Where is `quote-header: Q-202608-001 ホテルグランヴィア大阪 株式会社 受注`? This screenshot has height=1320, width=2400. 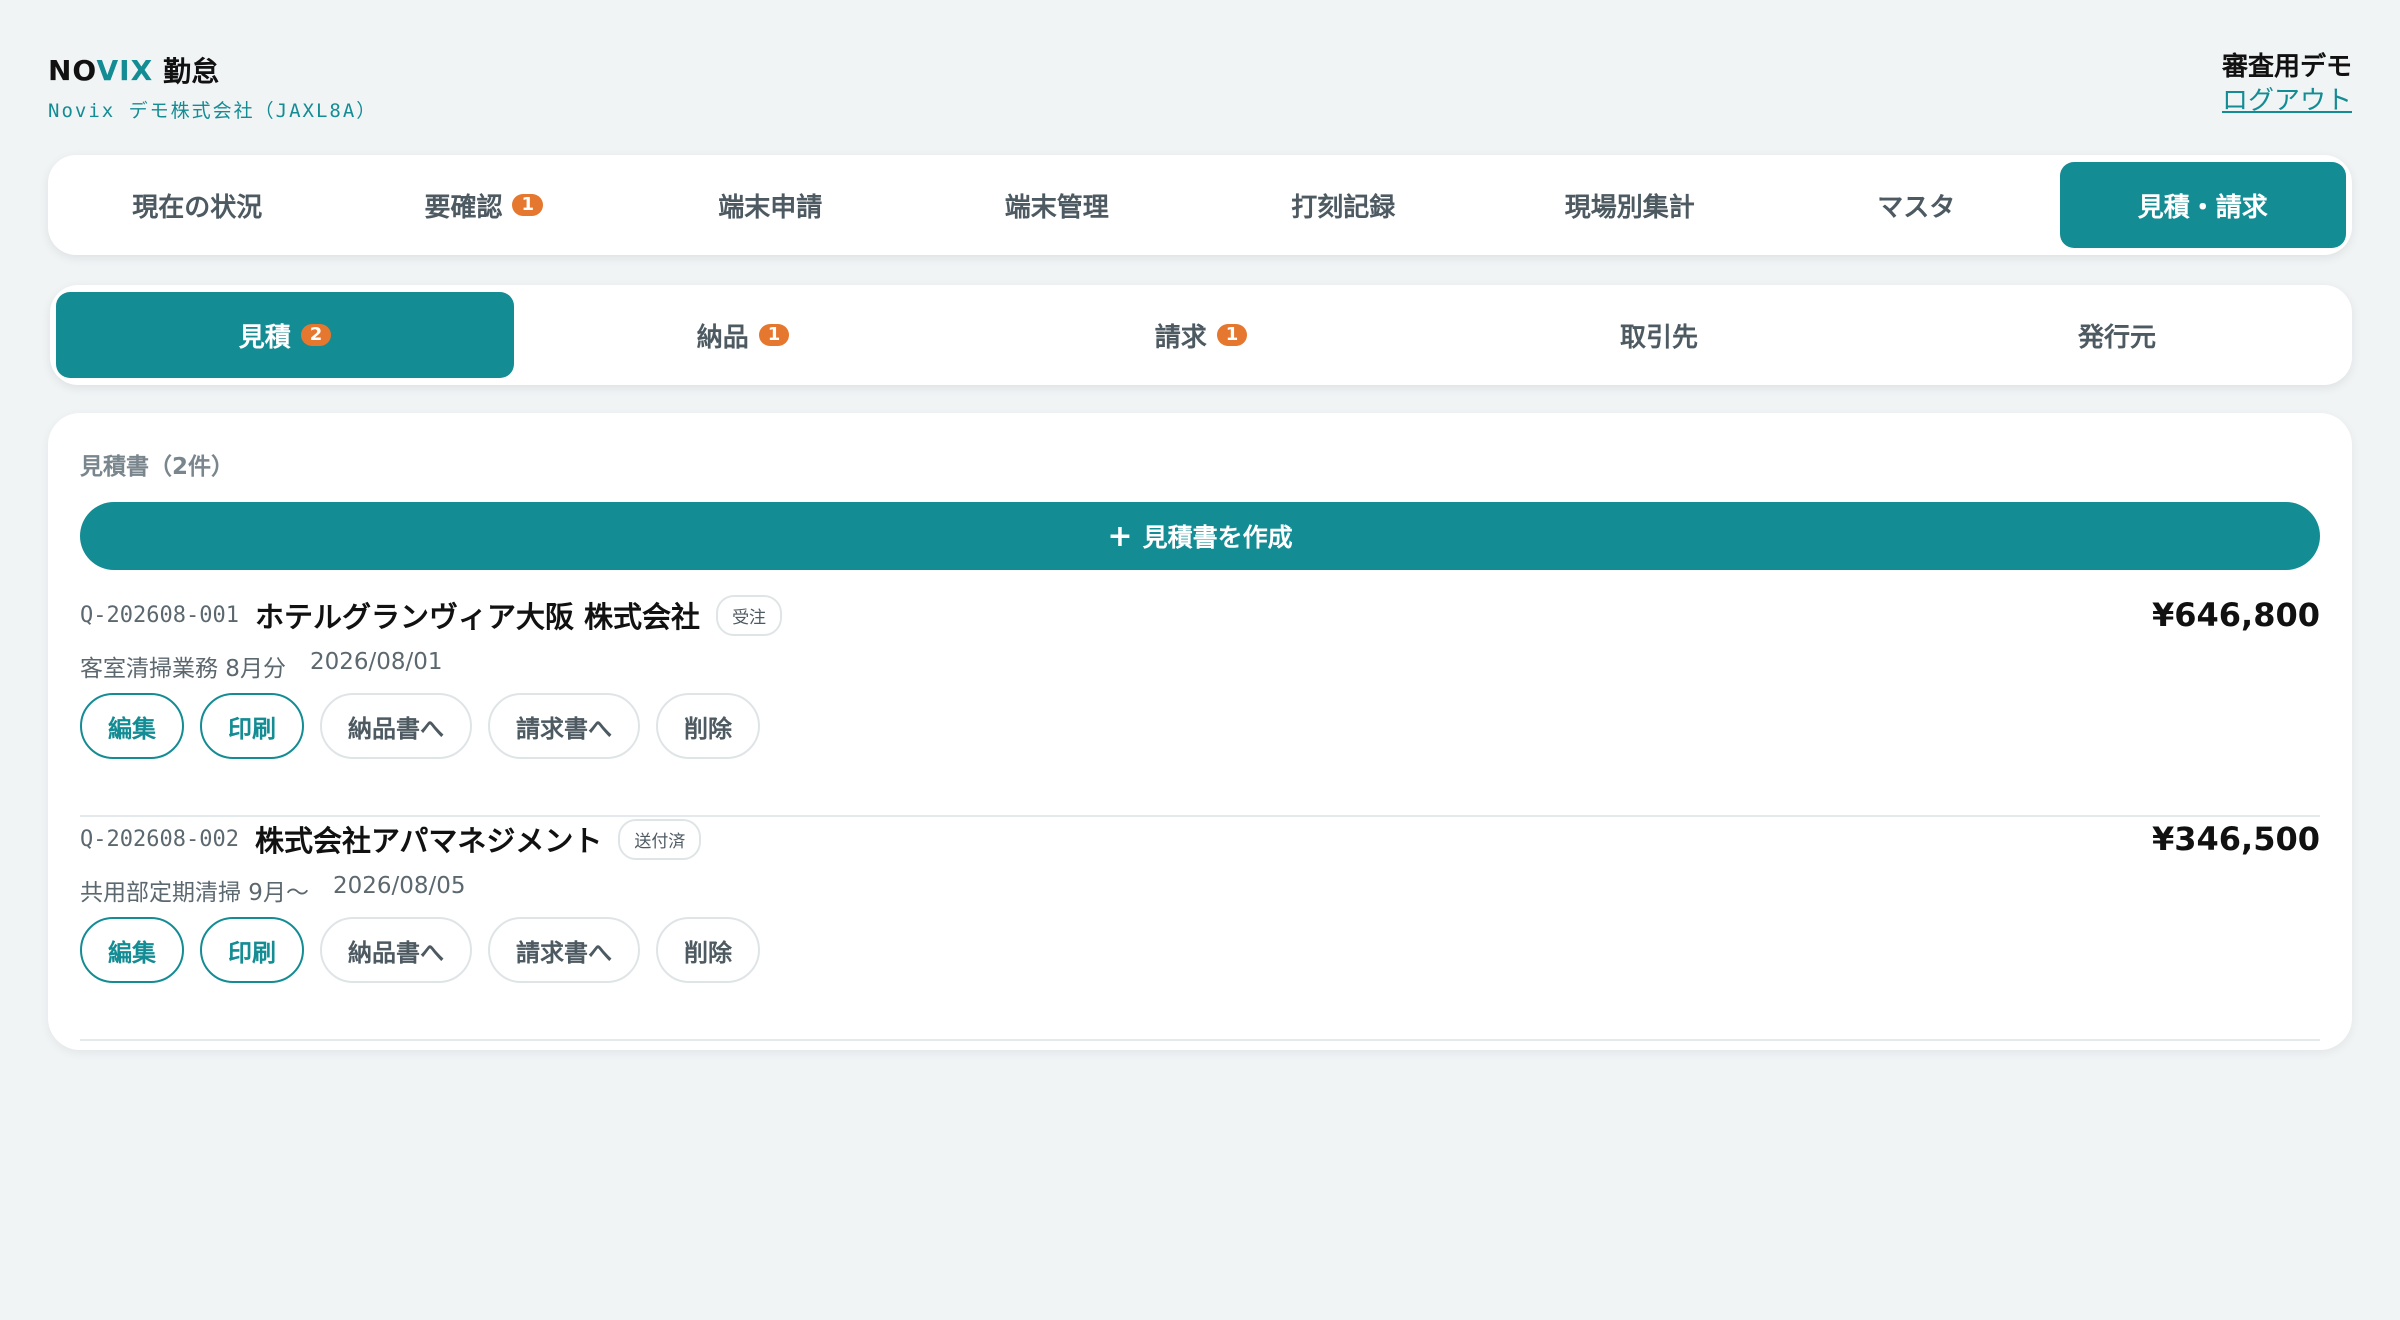 quote-header: Q-202608-001 ホテルグランヴィア大阪 株式会社 受注 is located at coordinates (431, 615).